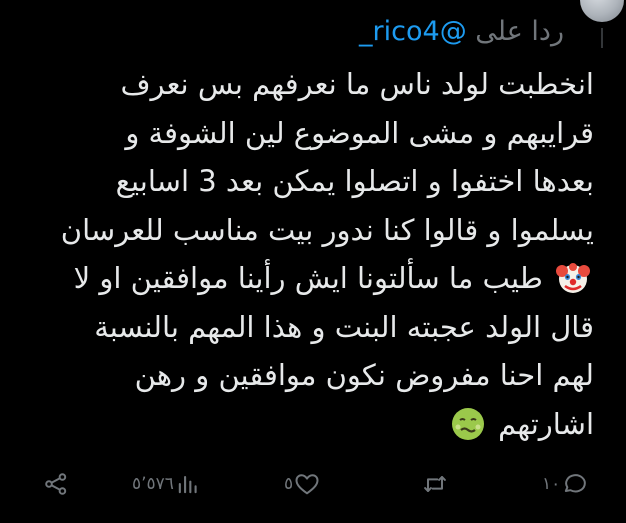  What do you see at coordinates (153, 484) in the screenshot?
I see `views-count: ٥٬٥٧٦` at bounding box center [153, 484].